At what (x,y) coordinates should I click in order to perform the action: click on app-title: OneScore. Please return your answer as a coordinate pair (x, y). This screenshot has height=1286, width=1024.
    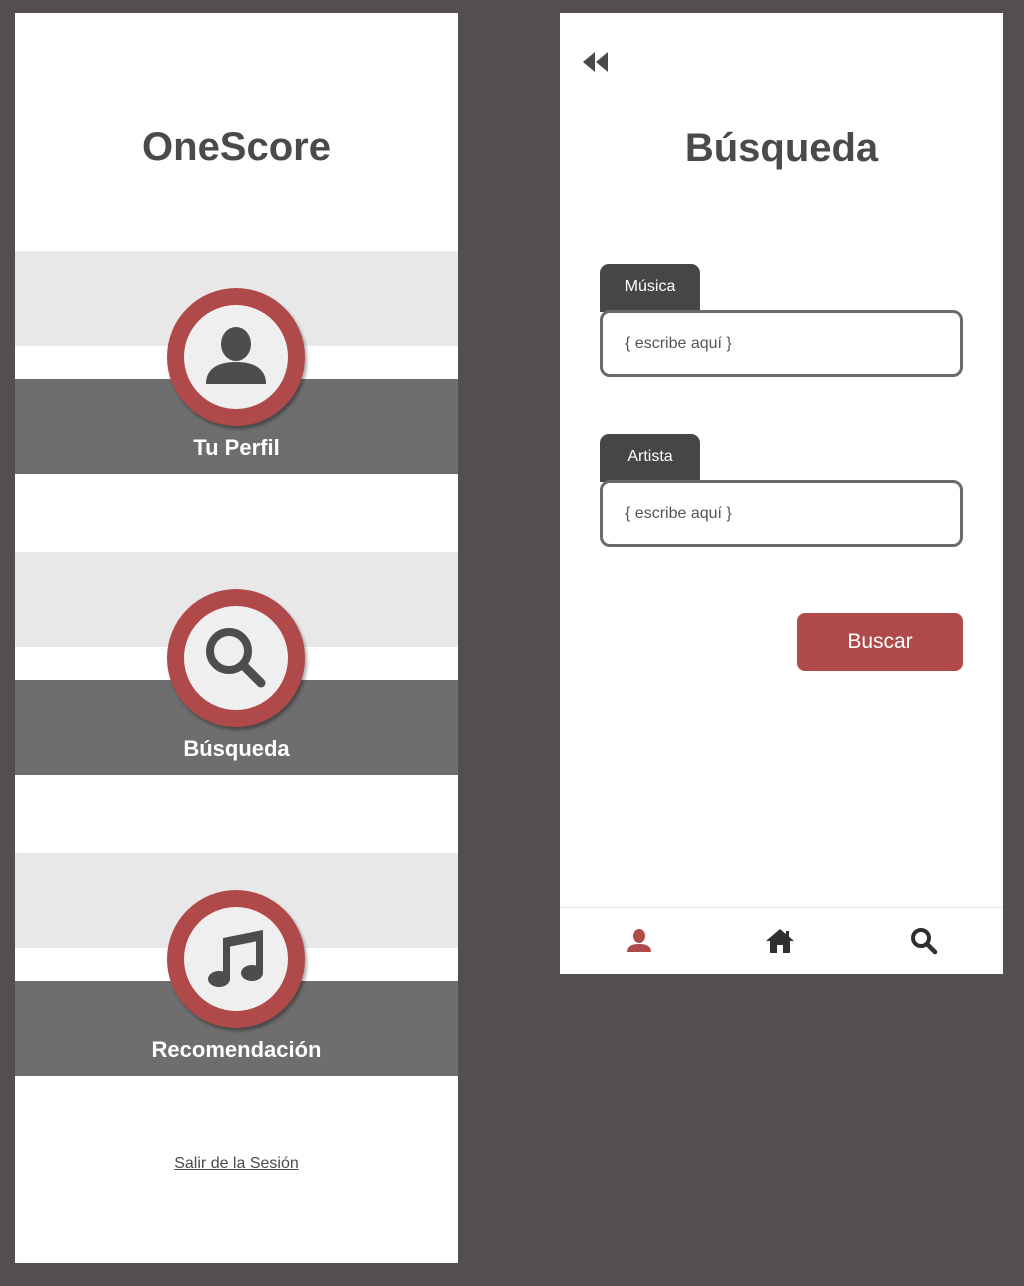
    Looking at the image, I should click on (236, 147).